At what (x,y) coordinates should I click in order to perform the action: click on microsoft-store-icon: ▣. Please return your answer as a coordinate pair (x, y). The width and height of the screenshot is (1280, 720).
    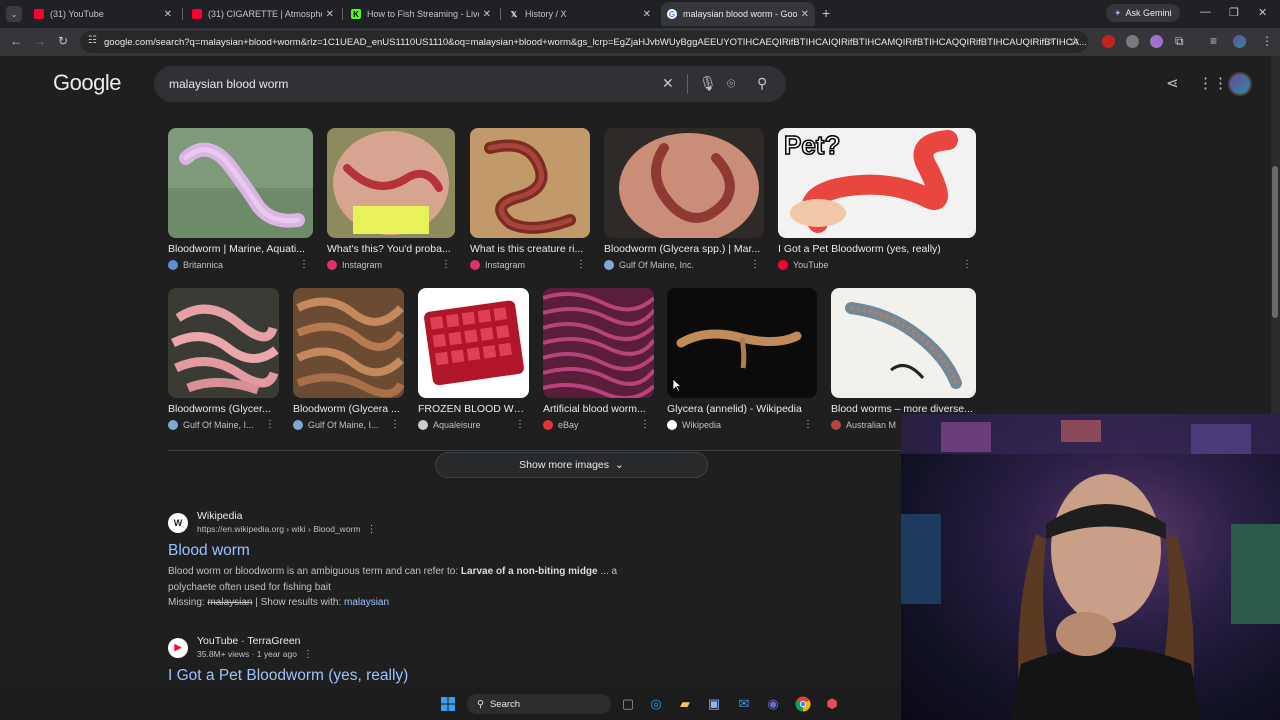
    Looking at the image, I should click on (714, 704).